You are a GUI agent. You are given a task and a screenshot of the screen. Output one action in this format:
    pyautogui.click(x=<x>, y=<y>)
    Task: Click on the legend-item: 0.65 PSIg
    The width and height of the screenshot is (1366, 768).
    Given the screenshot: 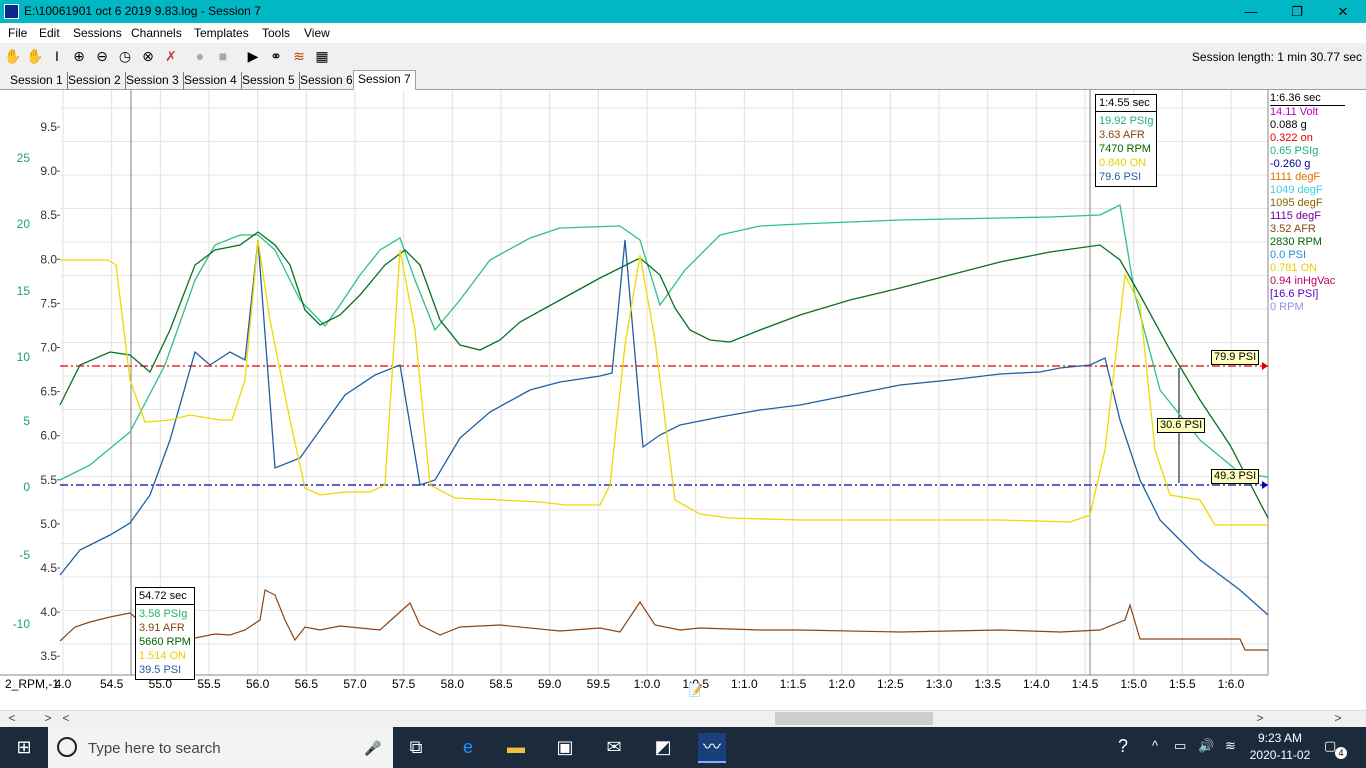 What is the action you would take?
    pyautogui.click(x=1309, y=151)
    